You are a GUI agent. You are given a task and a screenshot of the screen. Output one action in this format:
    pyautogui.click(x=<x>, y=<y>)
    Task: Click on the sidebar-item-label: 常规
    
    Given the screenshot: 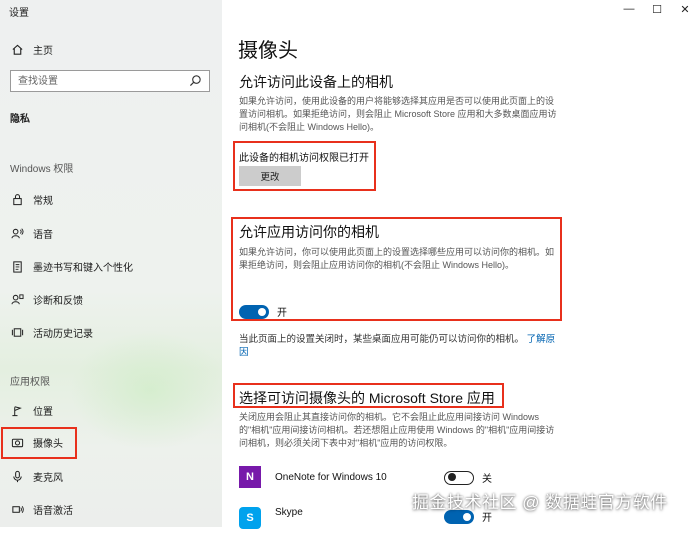 What is the action you would take?
    pyautogui.click(x=43, y=201)
    